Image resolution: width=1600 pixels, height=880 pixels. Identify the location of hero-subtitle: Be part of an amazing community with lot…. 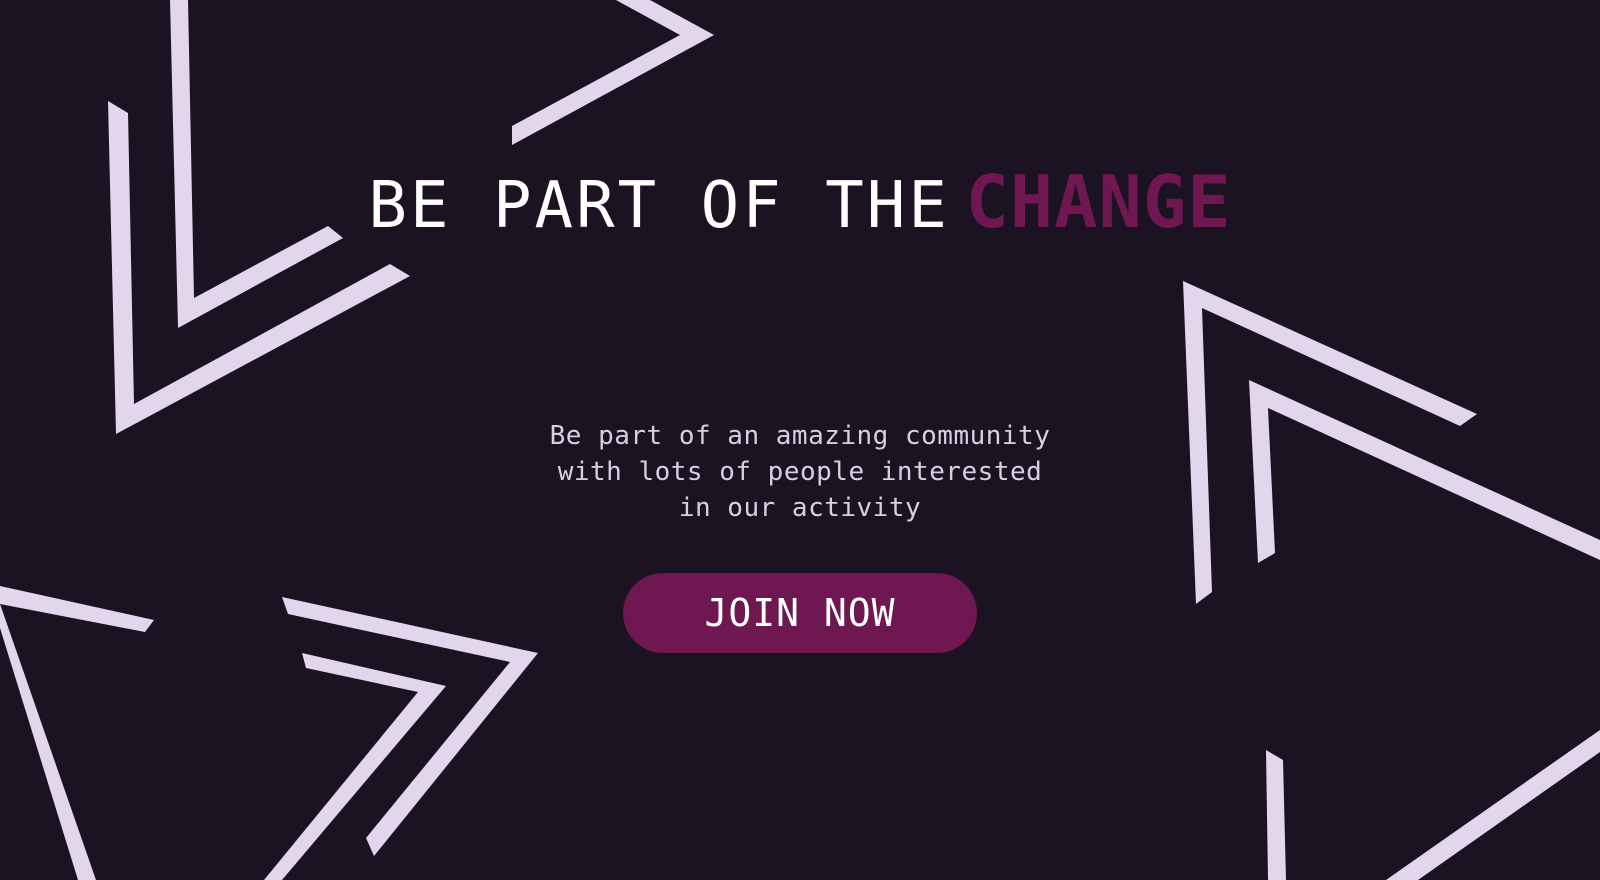
(800, 472).